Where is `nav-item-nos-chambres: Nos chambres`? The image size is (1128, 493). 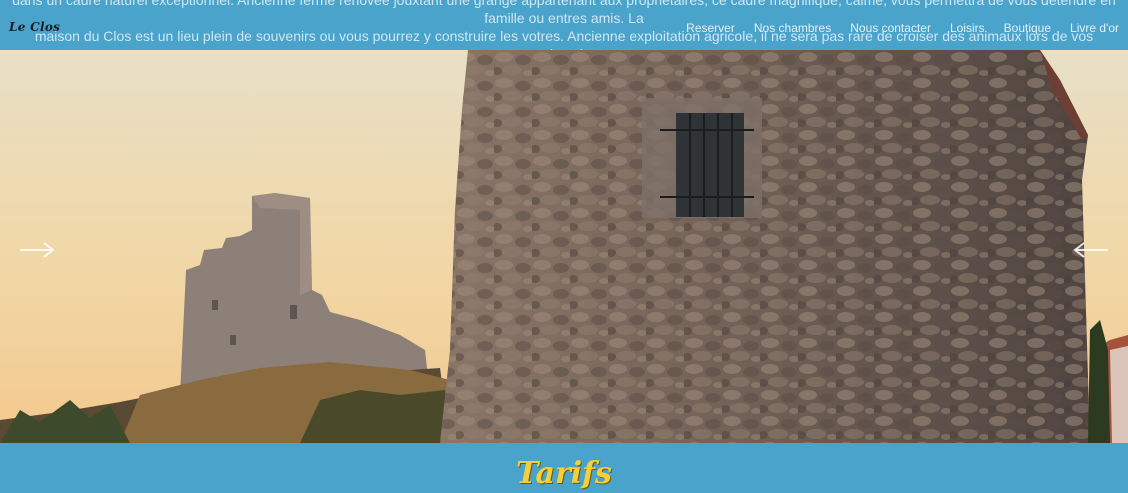
nav-item-nos-chambres: Nos chambres is located at coordinates (792, 28).